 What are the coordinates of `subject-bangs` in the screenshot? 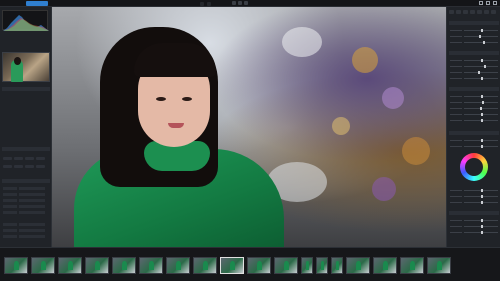 It's located at (175, 60).